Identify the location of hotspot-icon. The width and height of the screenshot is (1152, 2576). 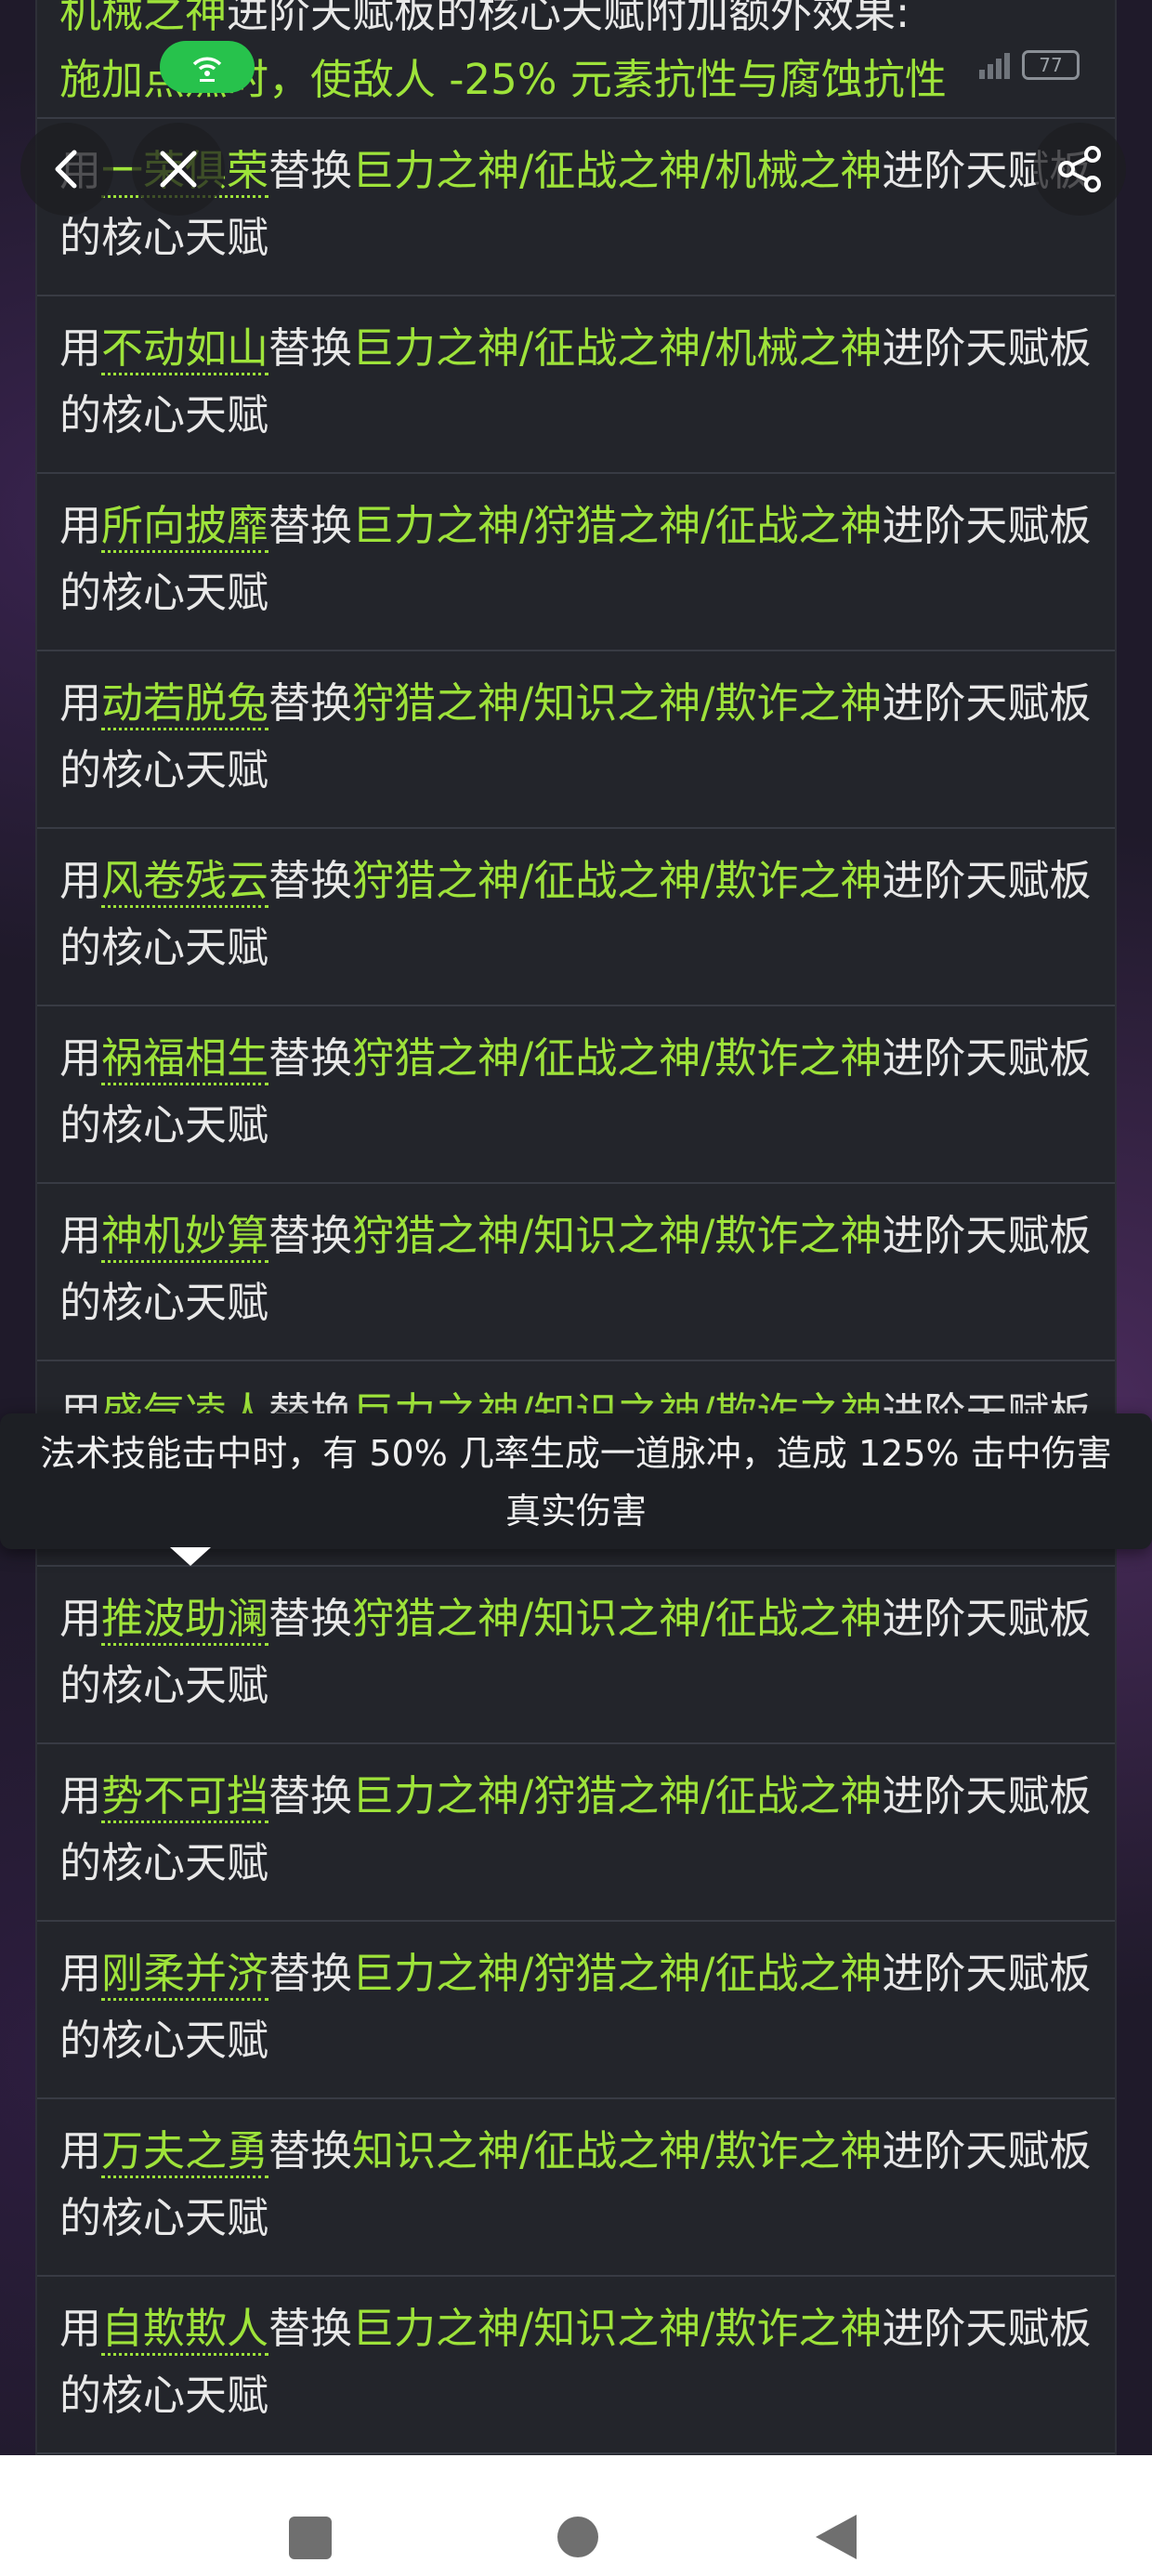
(207, 69).